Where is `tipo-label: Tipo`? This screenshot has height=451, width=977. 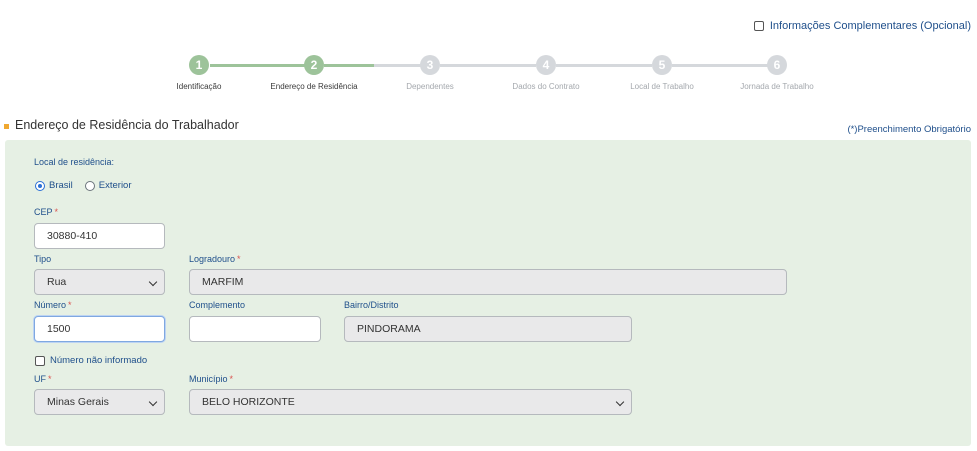 tipo-label: Tipo is located at coordinates (43, 259).